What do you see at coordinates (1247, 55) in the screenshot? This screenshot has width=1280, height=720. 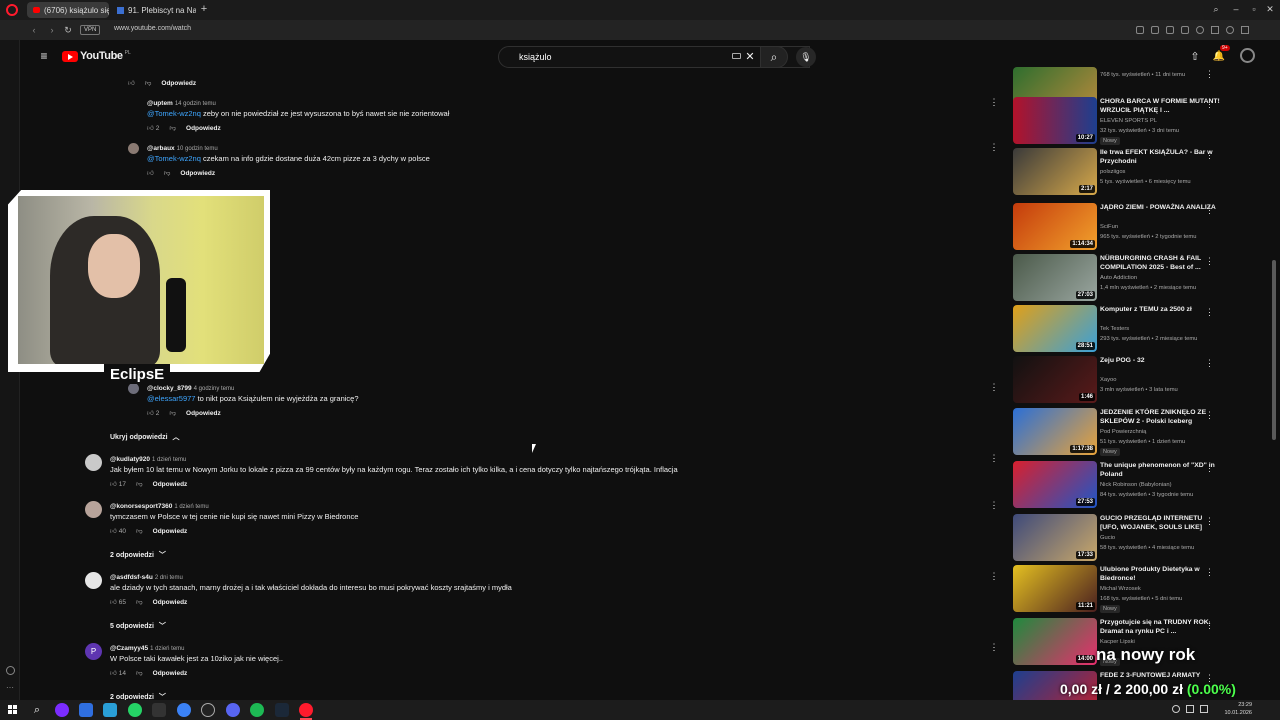 I see `account-avatar` at bounding box center [1247, 55].